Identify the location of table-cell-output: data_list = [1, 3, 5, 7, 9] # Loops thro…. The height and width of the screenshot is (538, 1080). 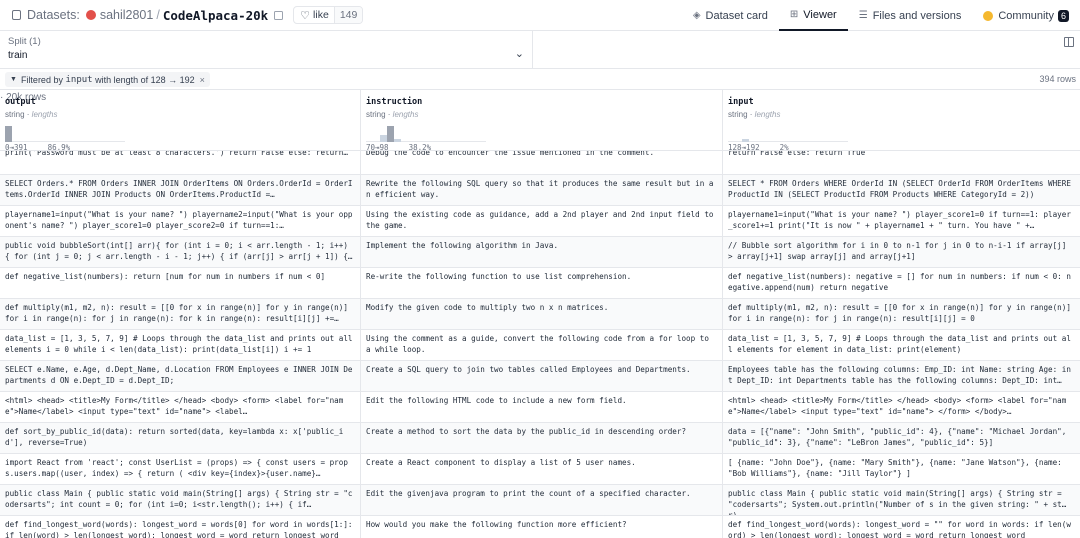
(180, 345).